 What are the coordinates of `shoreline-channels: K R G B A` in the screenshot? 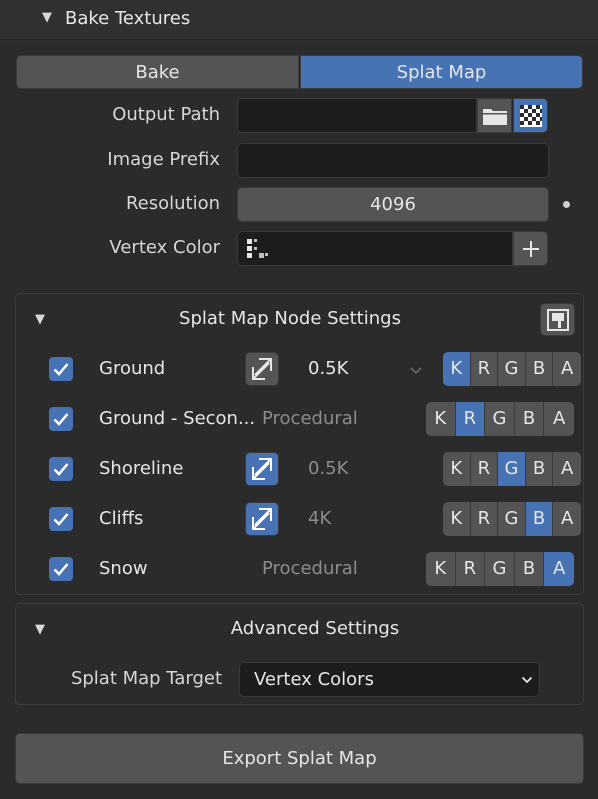 It's located at (512, 469).